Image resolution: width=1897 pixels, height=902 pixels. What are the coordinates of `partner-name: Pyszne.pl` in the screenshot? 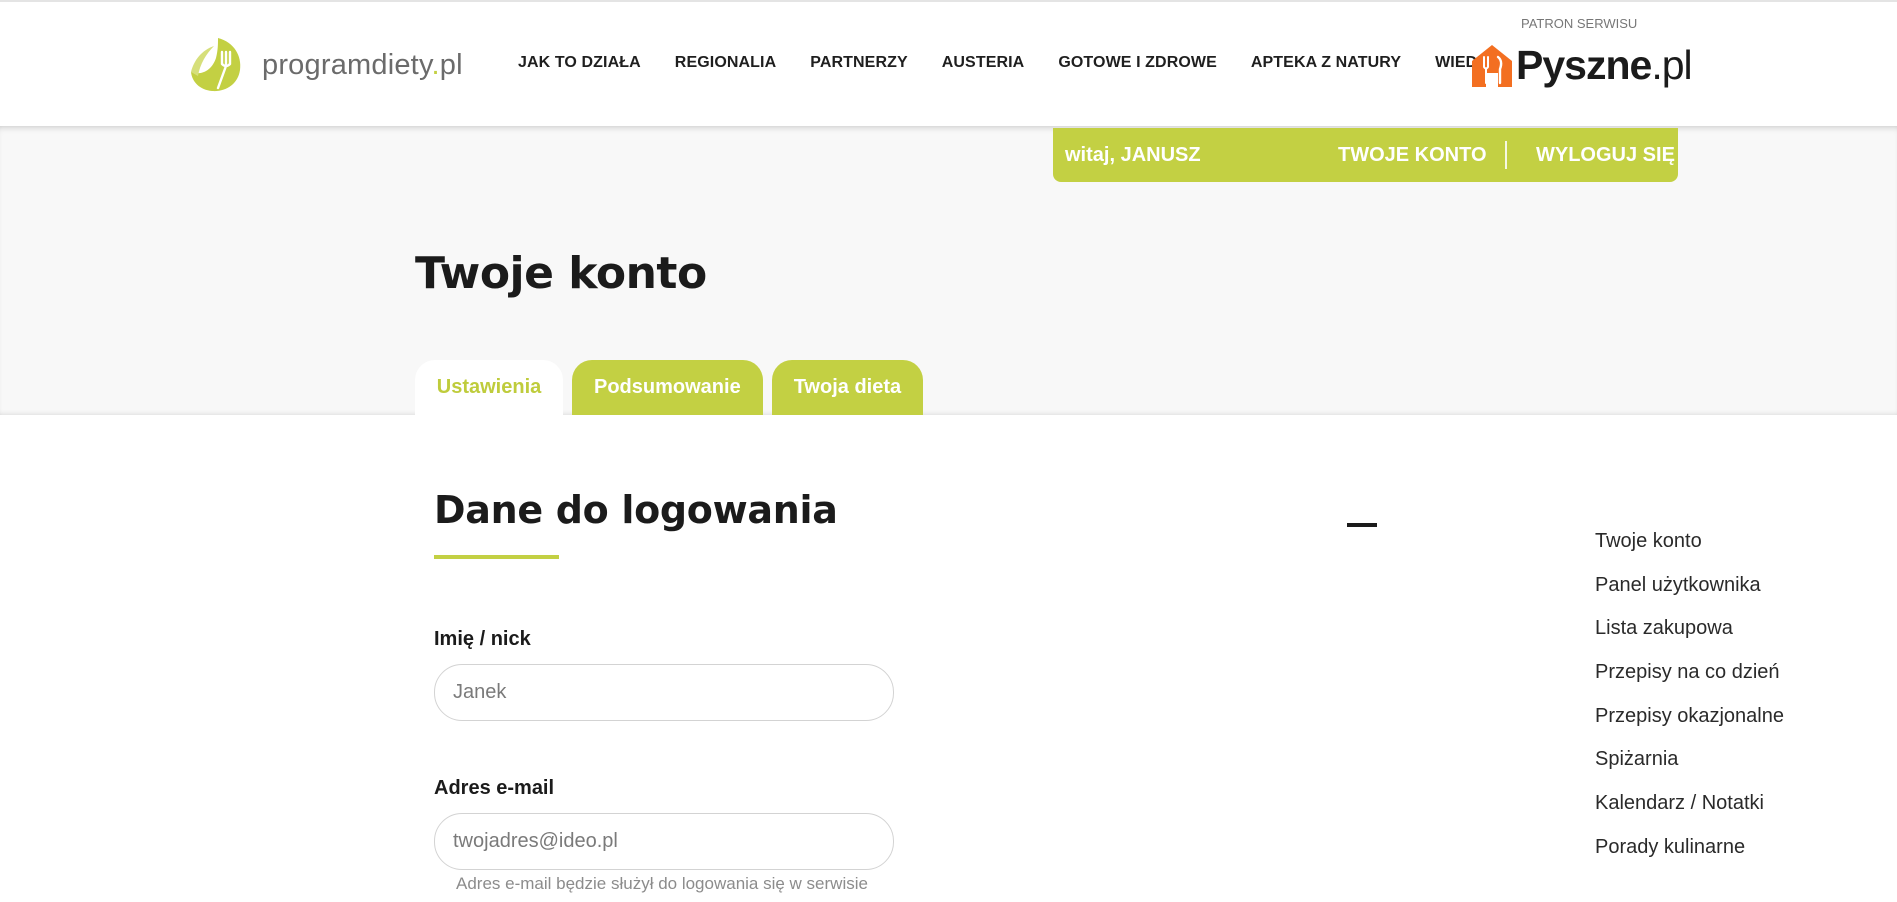 It's located at (1604, 65).